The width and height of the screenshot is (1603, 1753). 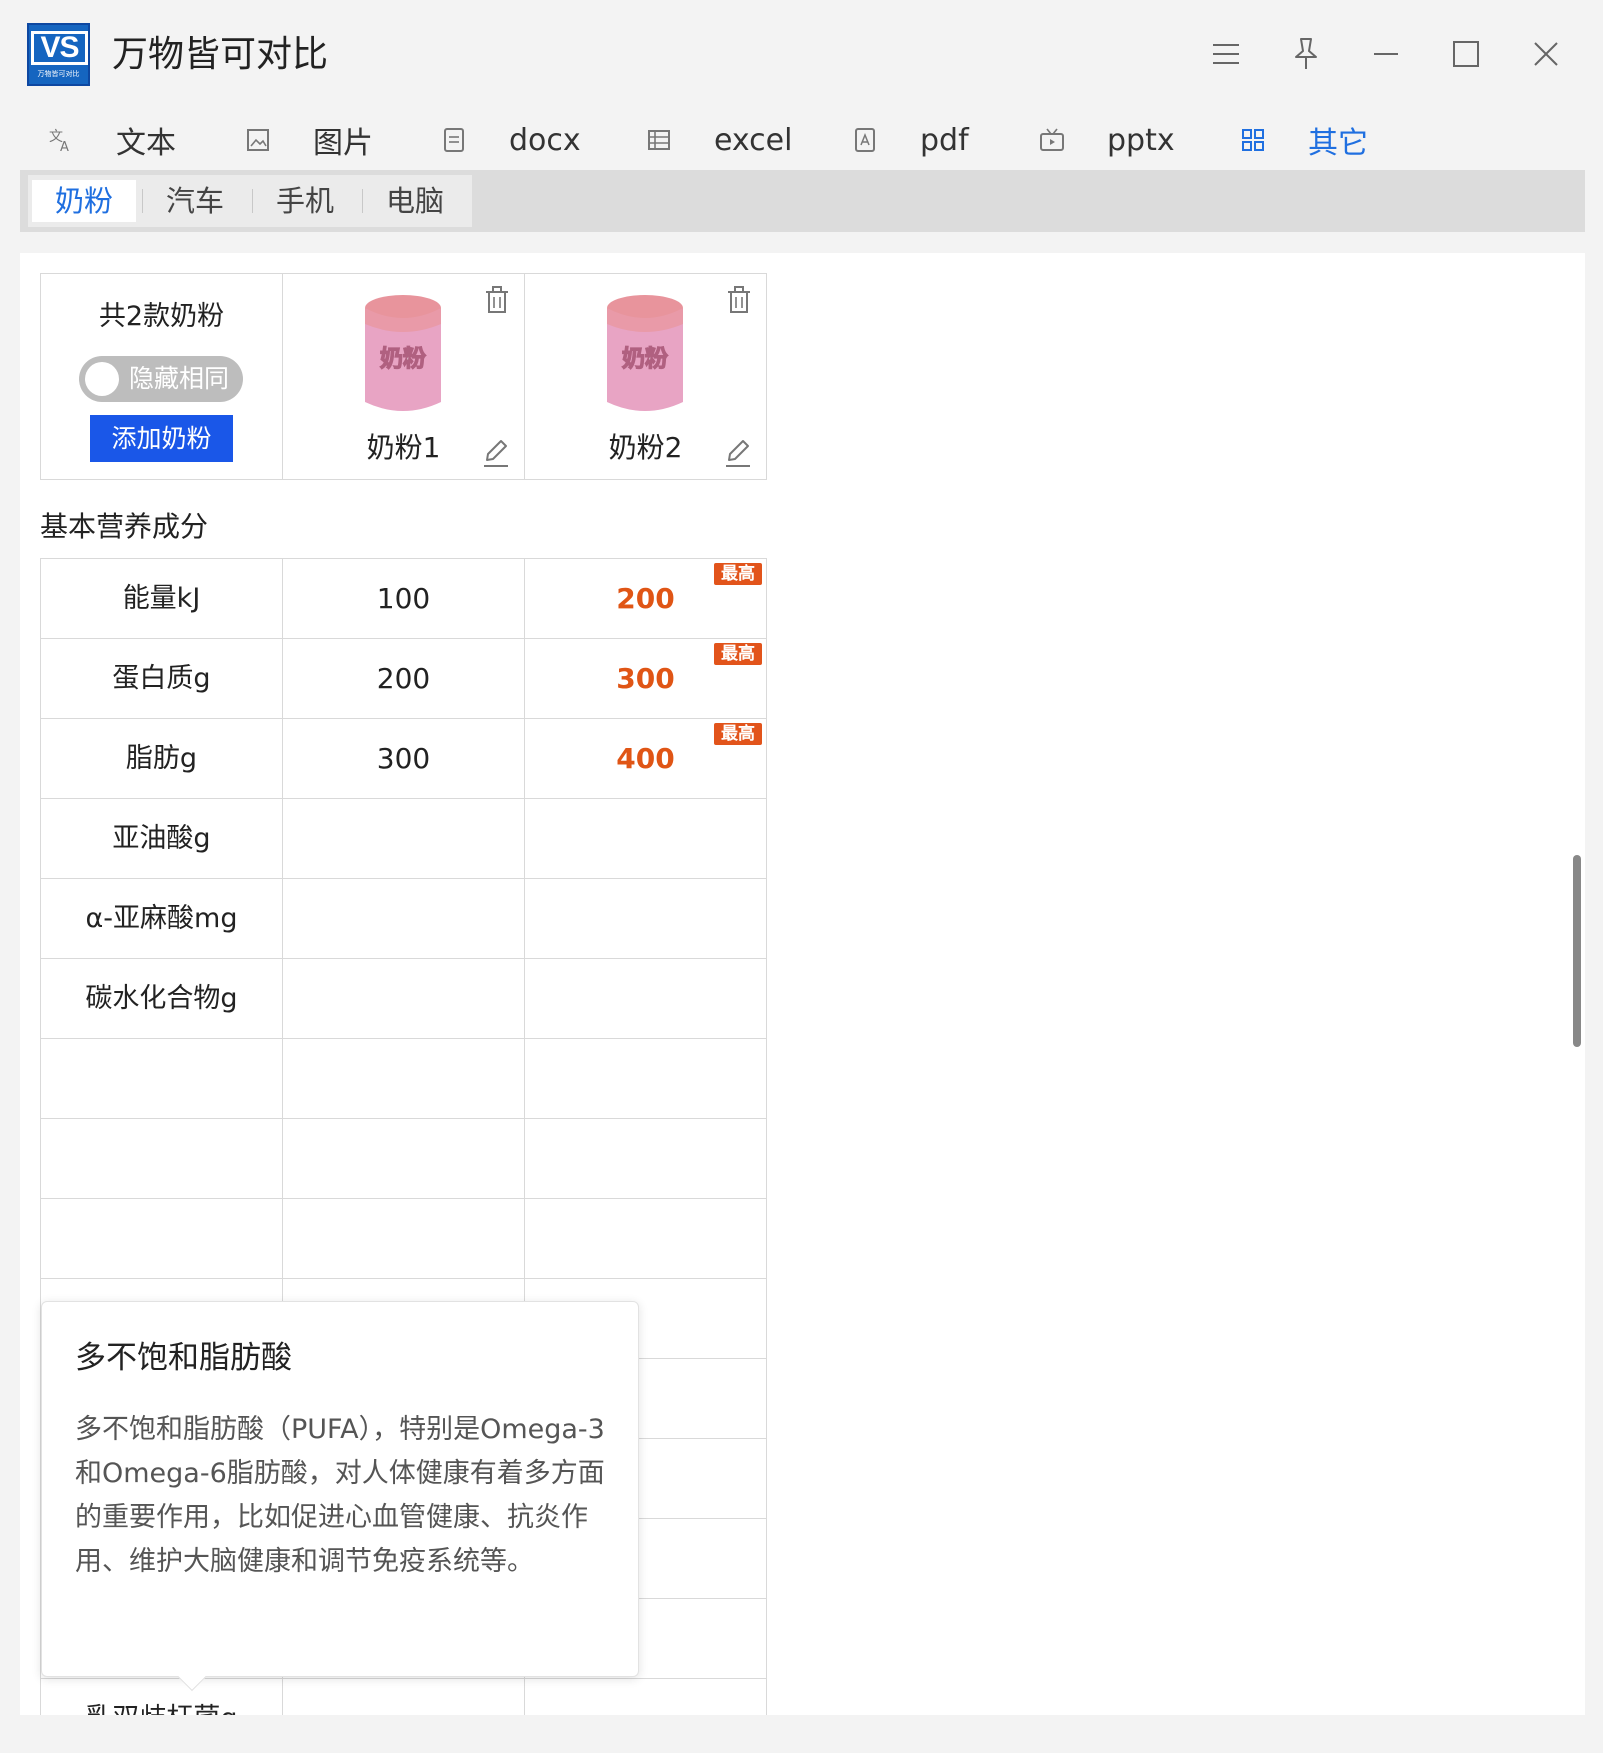 What do you see at coordinates (753, 140) in the screenshot?
I see `tab-excel-label: excel` at bounding box center [753, 140].